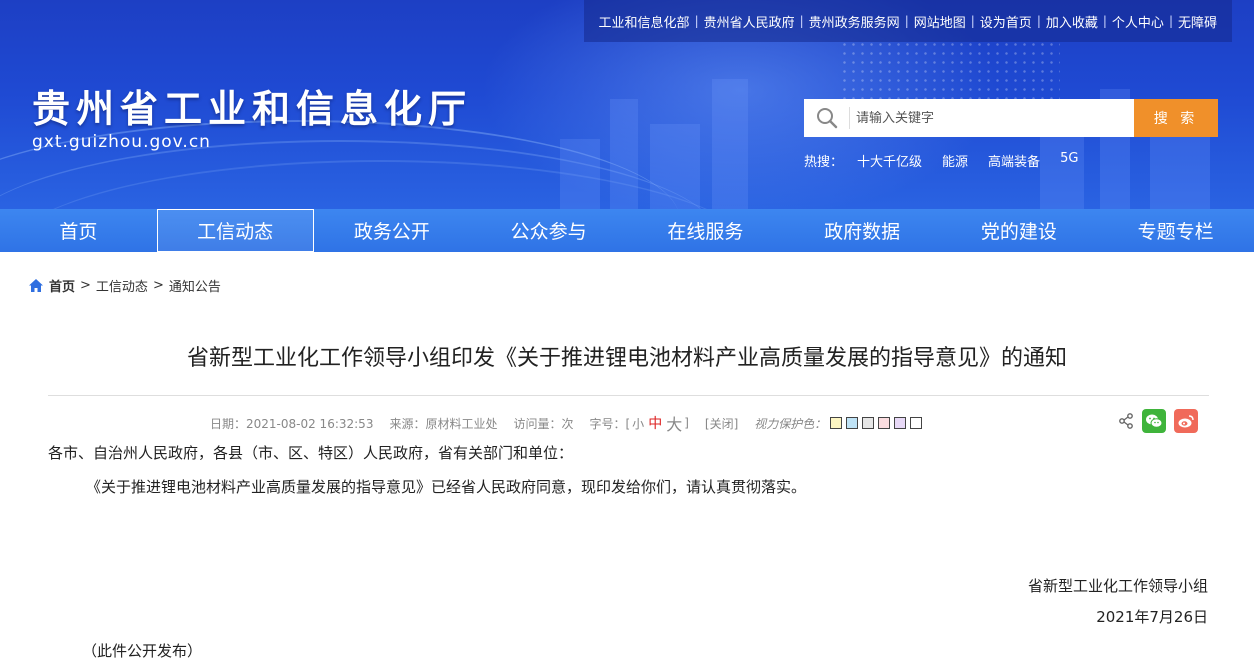 This screenshot has width=1254, height=663. What do you see at coordinates (311, 453) in the screenshot?
I see `article-salutation: 各市、自治州人民政府，各县（市、区、特区）人民政府，省有关部门和单位：` at bounding box center [311, 453].